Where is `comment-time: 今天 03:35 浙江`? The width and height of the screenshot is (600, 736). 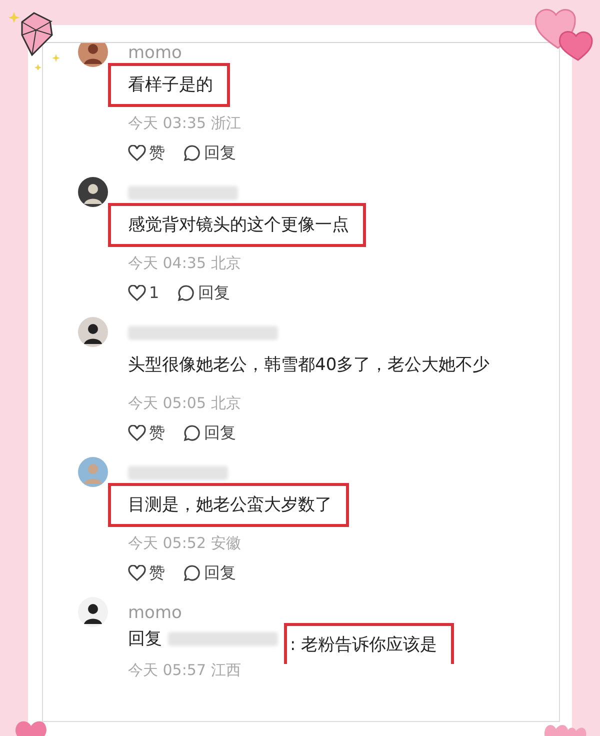 comment-time: 今天 03:35 浙江 is located at coordinates (184, 123).